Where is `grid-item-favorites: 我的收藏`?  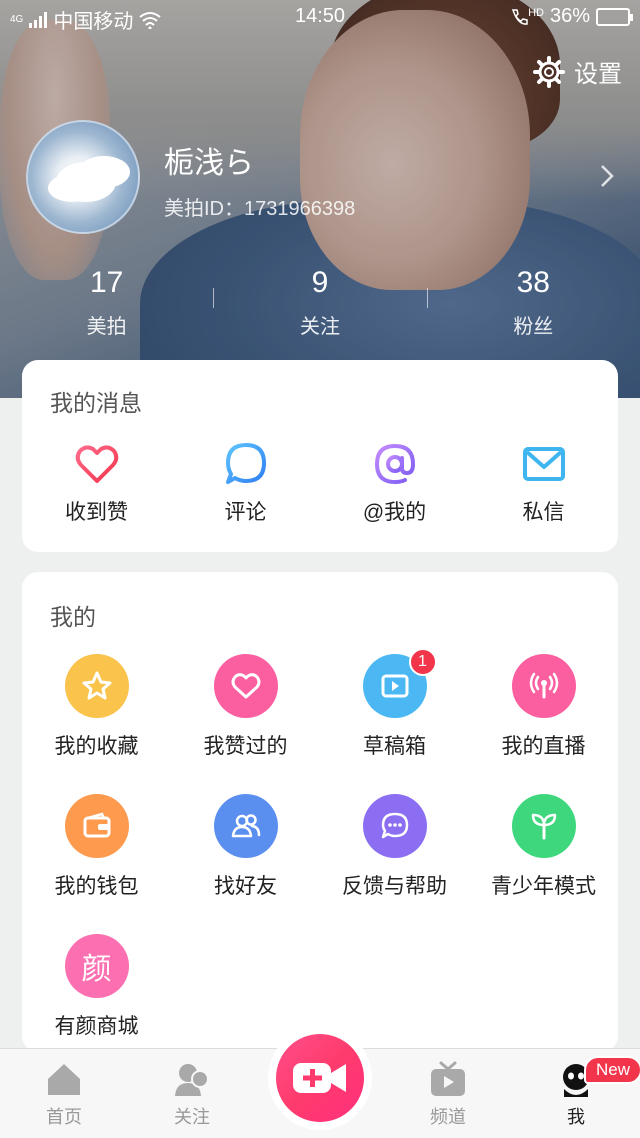
grid-item-favorites: 我的收藏 is located at coordinates (96, 724).